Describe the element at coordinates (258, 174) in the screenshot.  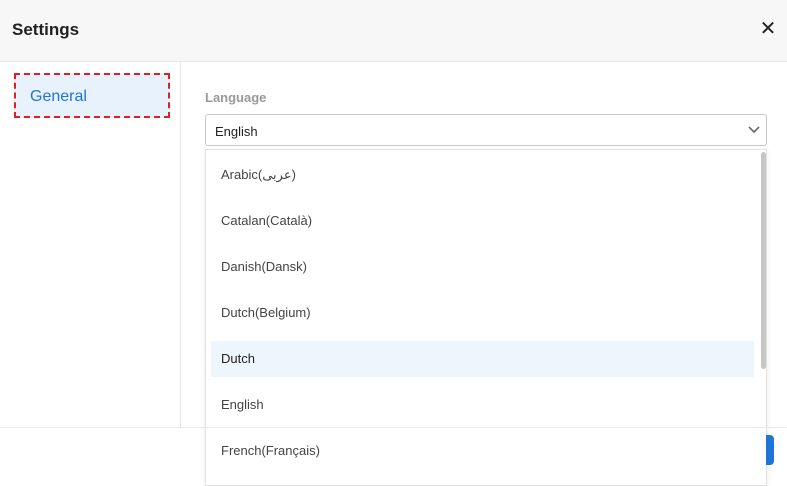
I see `option-label: Arabic(عربى)` at that location.